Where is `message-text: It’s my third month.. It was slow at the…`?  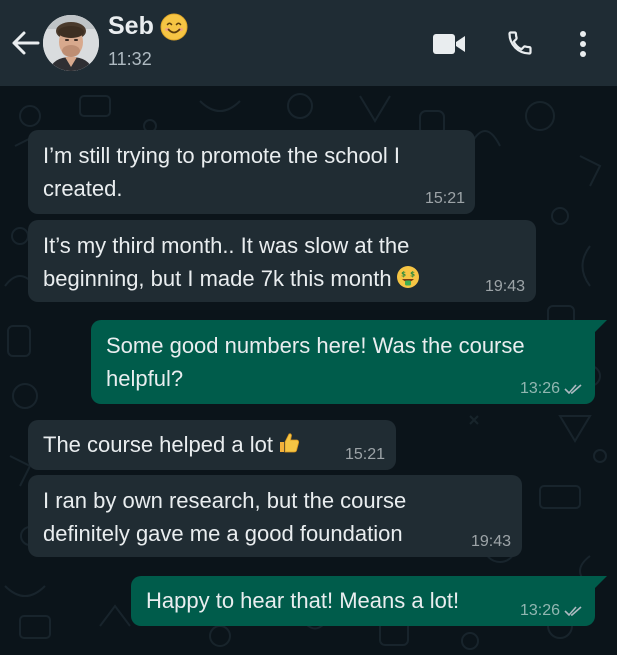
message-text: It’s my third month.. It was slow at the… is located at coordinates (231, 262).